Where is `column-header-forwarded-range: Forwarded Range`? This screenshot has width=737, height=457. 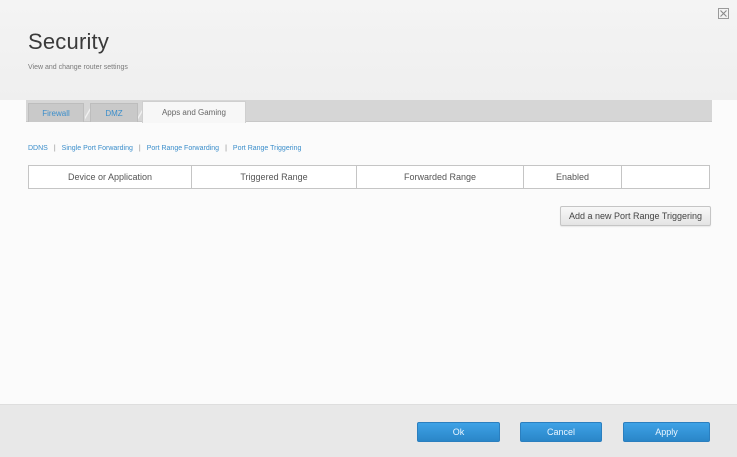 column-header-forwarded-range: Forwarded Range is located at coordinates (440, 177).